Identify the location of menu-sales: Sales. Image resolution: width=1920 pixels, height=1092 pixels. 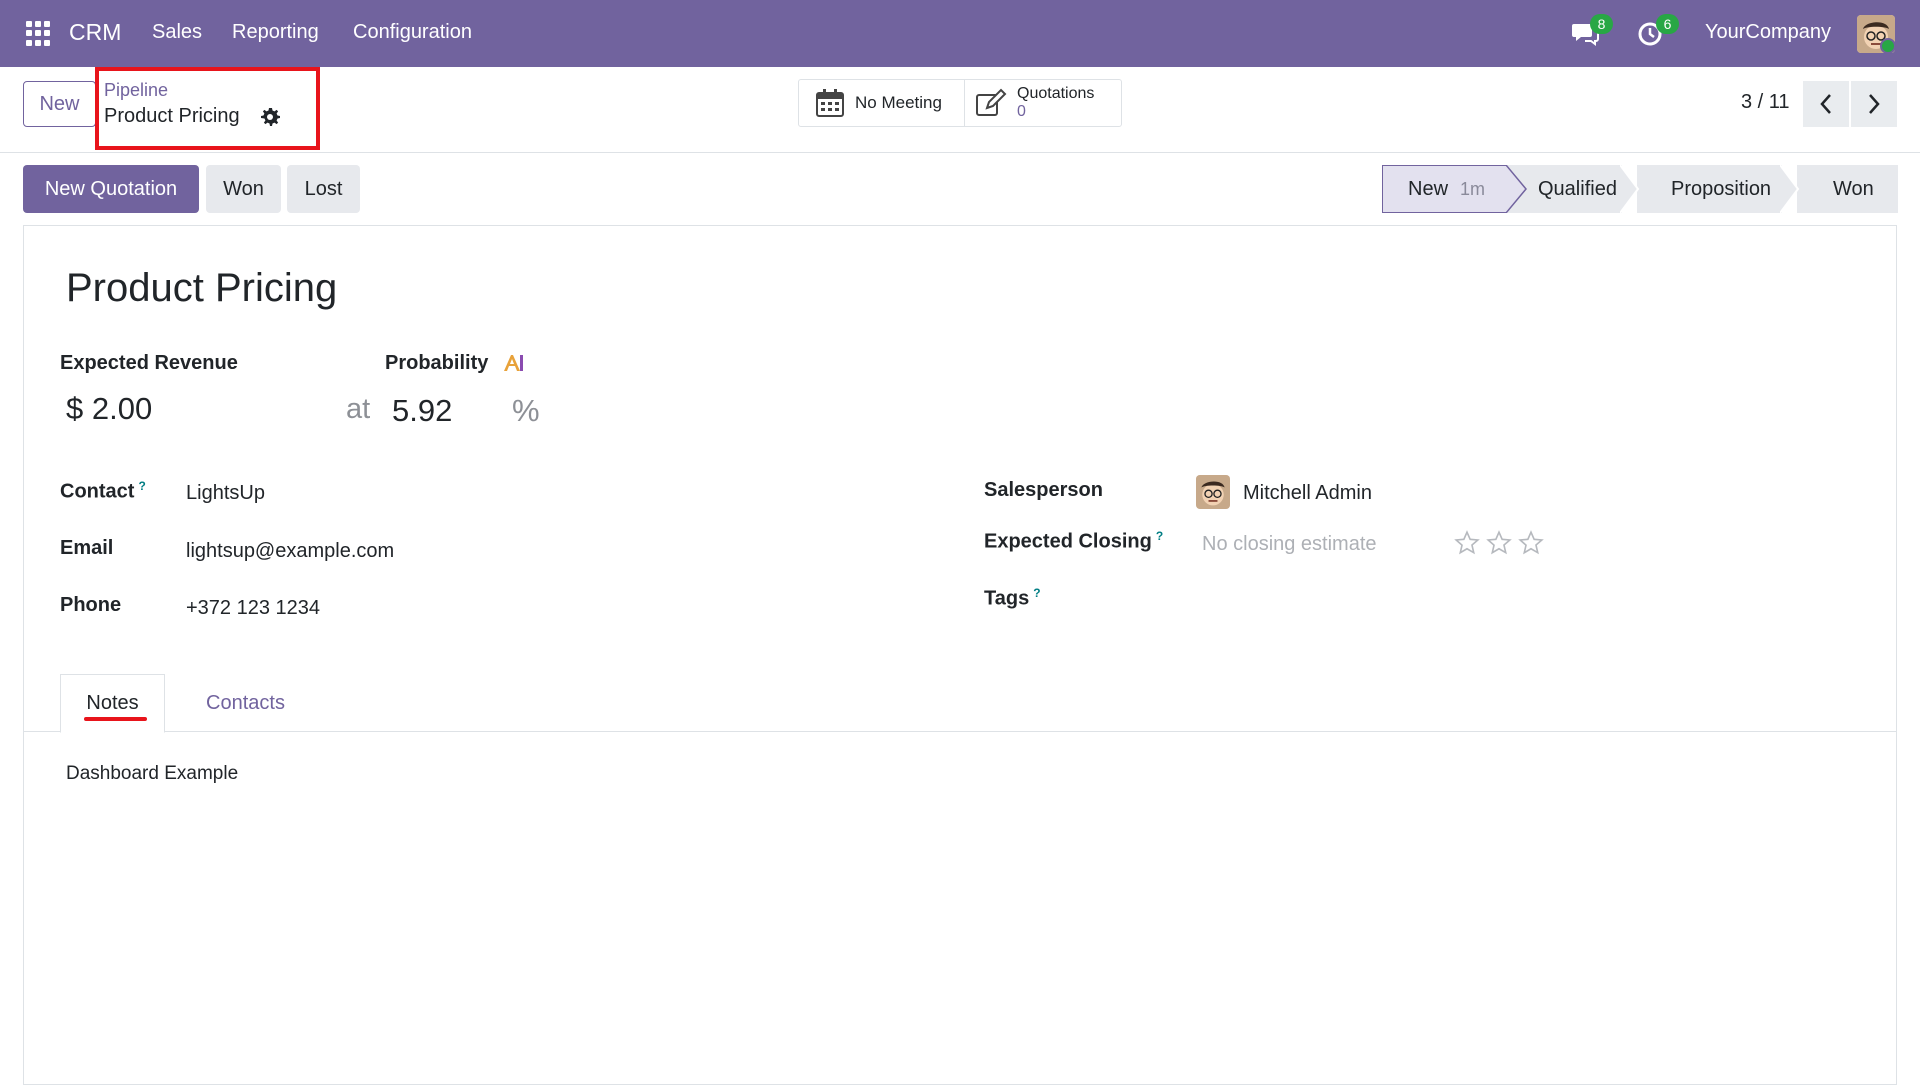
(177, 32).